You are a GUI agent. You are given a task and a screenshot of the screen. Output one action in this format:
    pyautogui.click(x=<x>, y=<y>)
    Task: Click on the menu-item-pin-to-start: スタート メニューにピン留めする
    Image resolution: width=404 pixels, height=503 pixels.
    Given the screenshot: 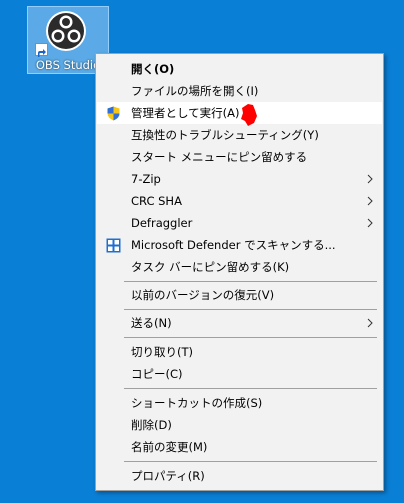 What is the action you would take?
    pyautogui.click(x=239, y=157)
    